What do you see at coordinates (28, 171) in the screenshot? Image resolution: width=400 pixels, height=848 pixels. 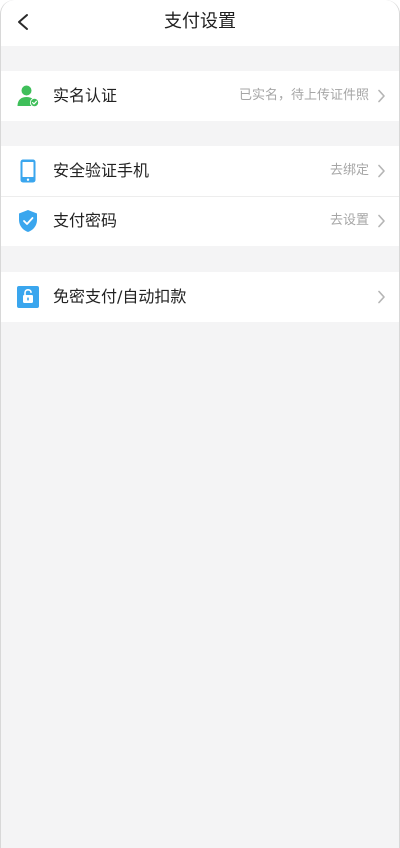 I see `phone-icon` at bounding box center [28, 171].